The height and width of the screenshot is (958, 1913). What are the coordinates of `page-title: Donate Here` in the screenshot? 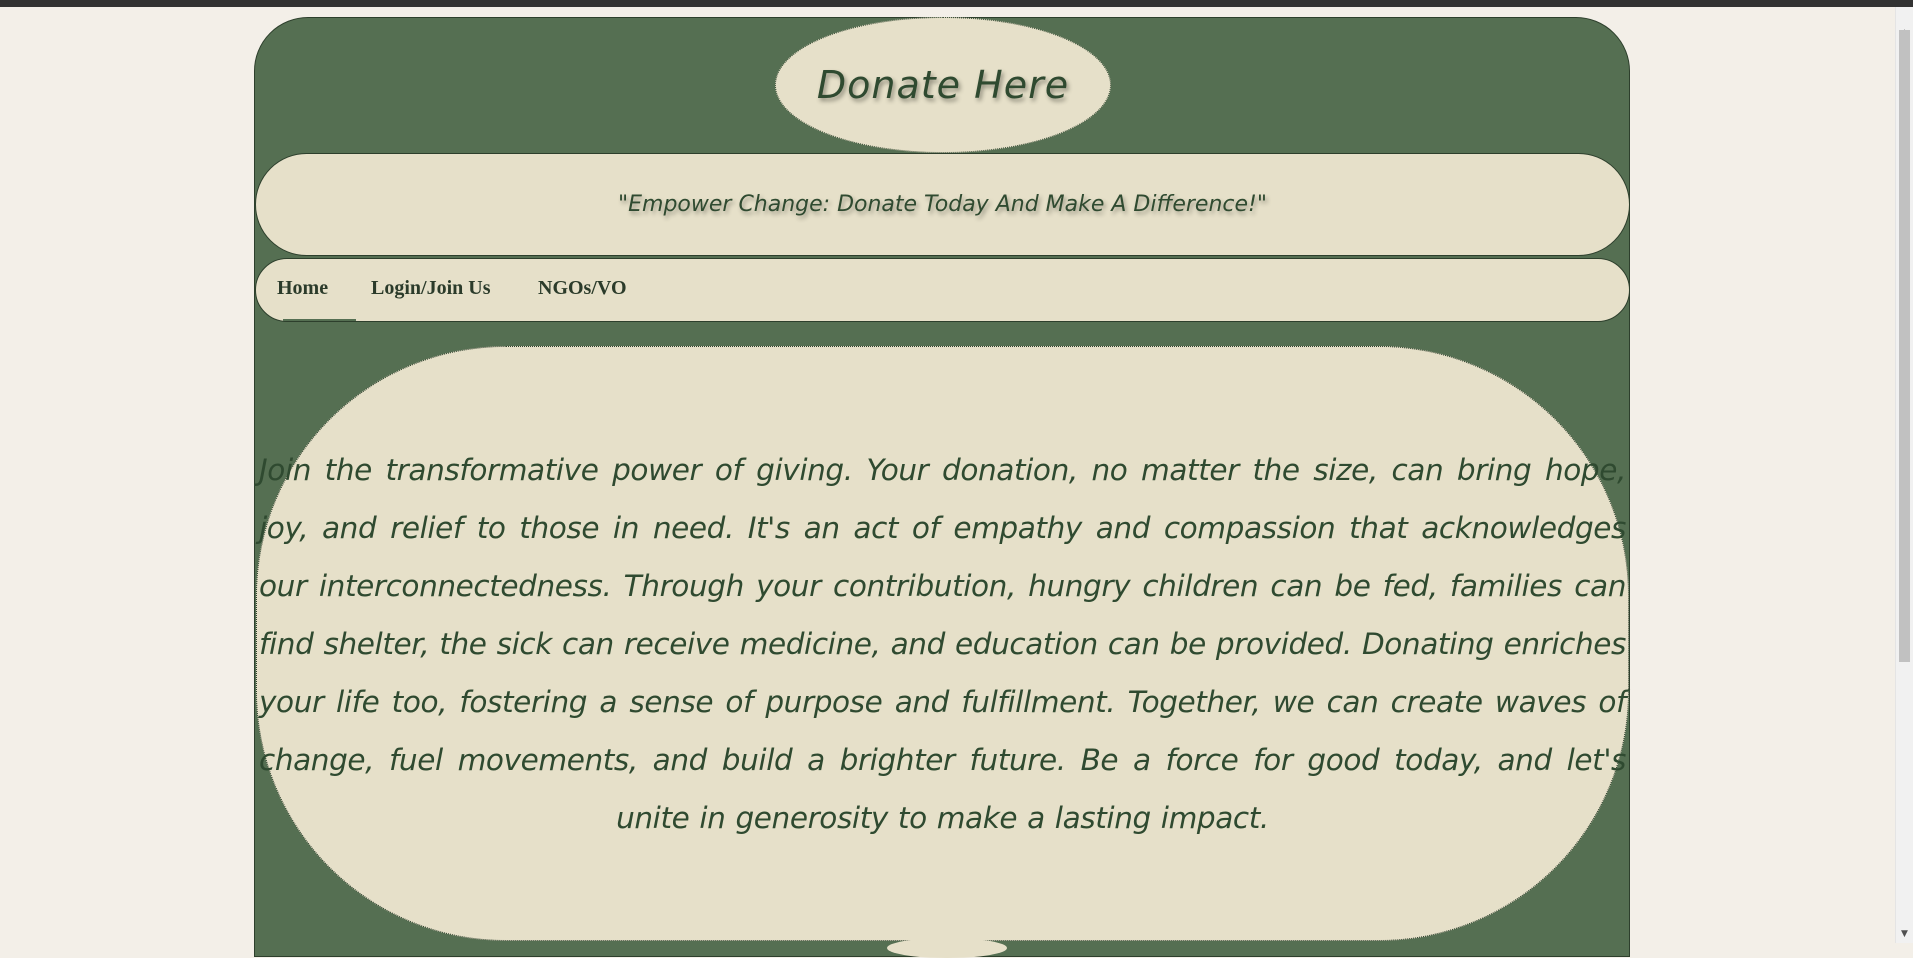 It's located at (943, 85).